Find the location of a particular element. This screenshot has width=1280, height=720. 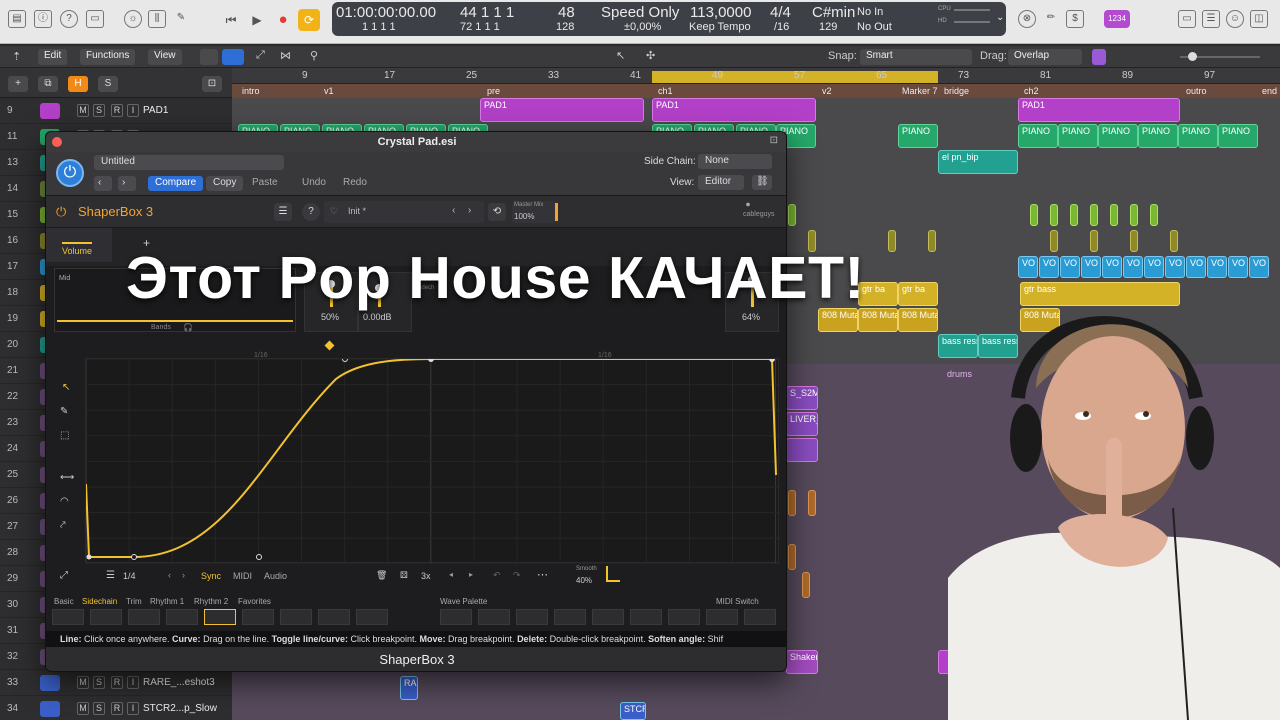

mute-button: M is located at coordinates (83, 682).